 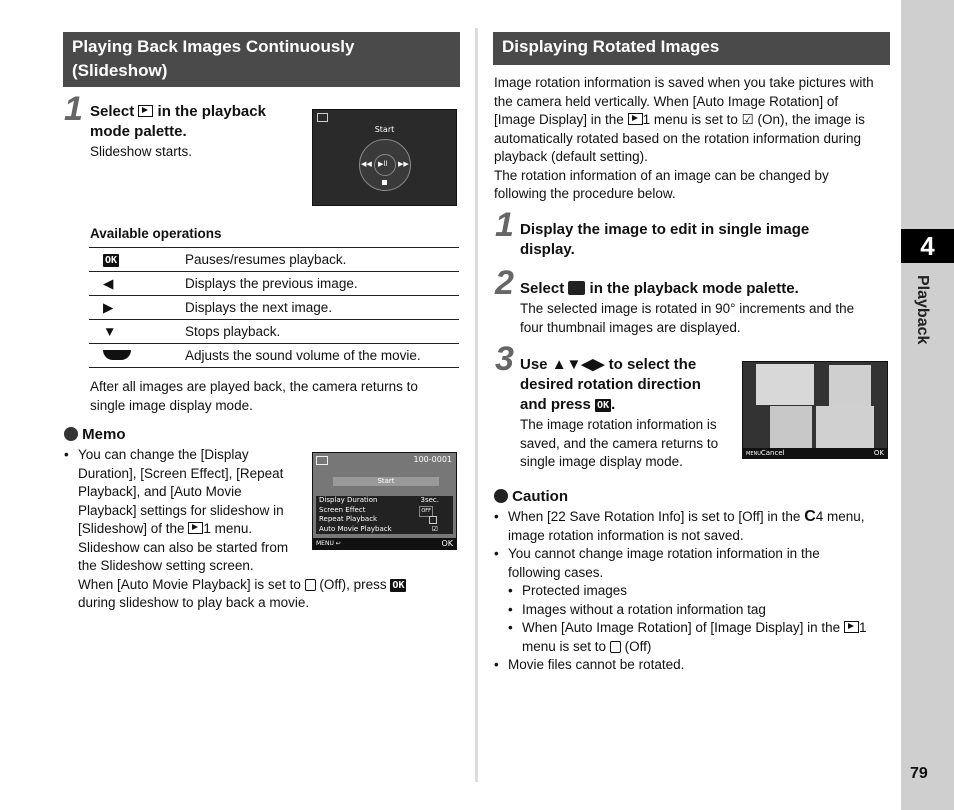 I want to click on checkbox-on-icon: ☑, so click(x=747, y=119).